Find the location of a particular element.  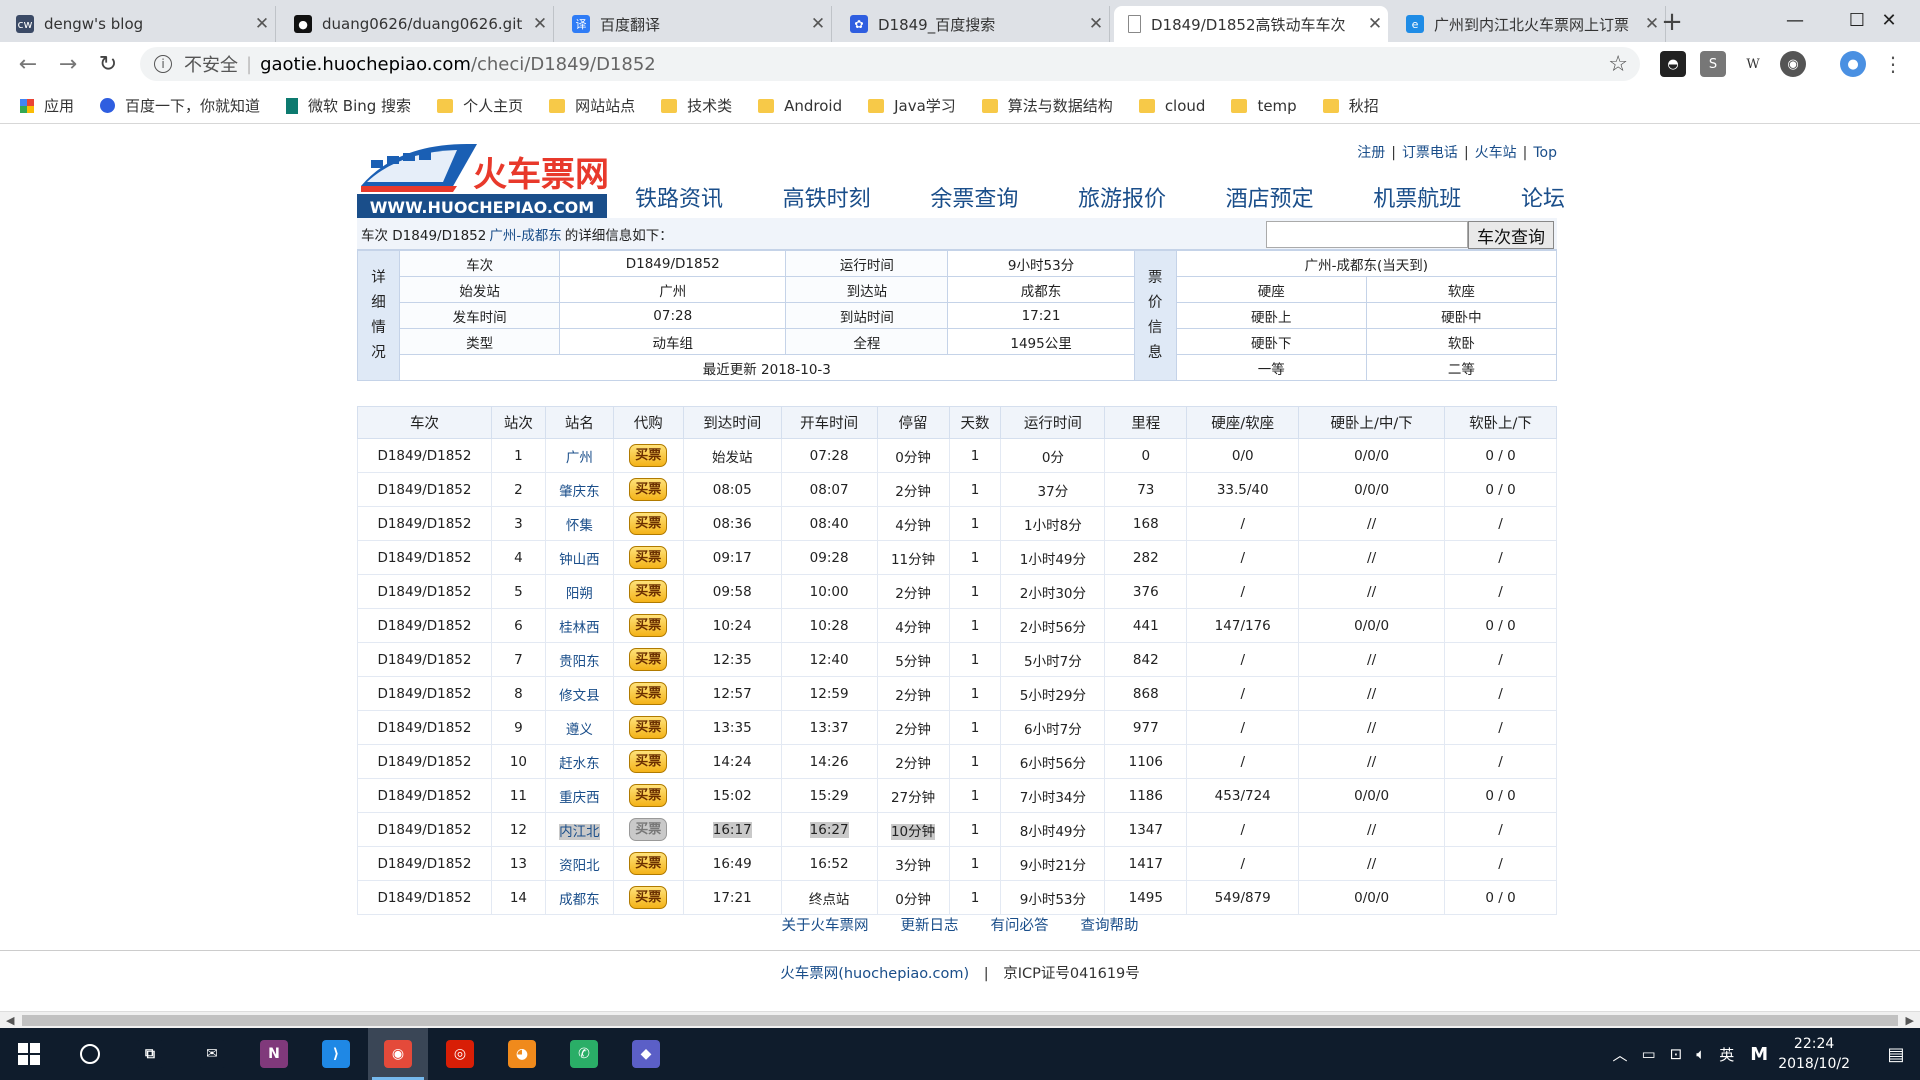

browser-tab: 译百度翻译 ✕ is located at coordinates (695, 24).